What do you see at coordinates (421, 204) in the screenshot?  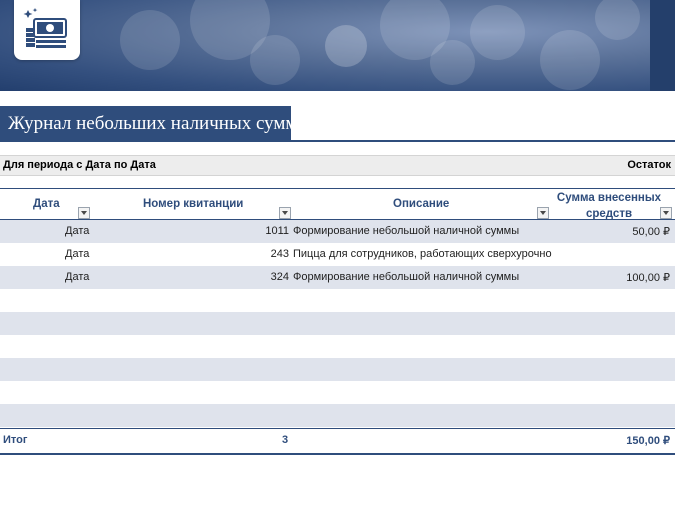 I see `column-header-description: Описание` at bounding box center [421, 204].